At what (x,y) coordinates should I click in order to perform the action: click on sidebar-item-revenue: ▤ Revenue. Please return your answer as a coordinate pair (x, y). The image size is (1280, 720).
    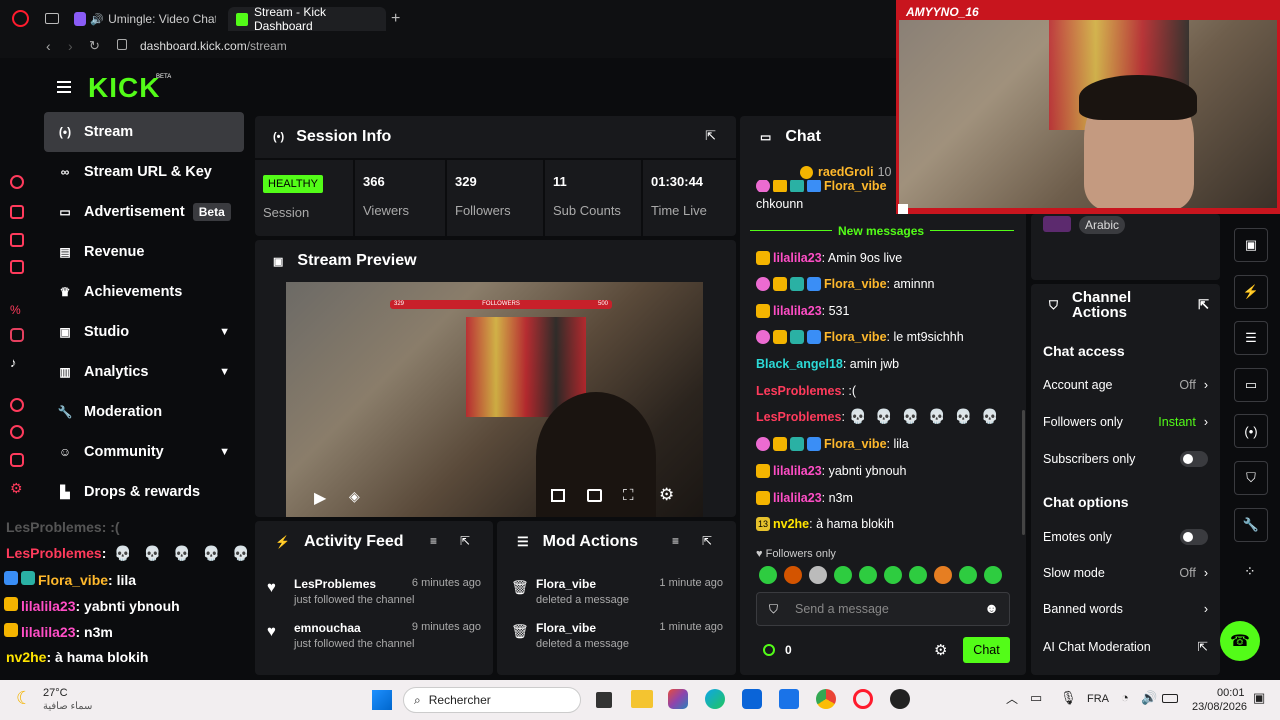
    Looking at the image, I should click on (144, 252).